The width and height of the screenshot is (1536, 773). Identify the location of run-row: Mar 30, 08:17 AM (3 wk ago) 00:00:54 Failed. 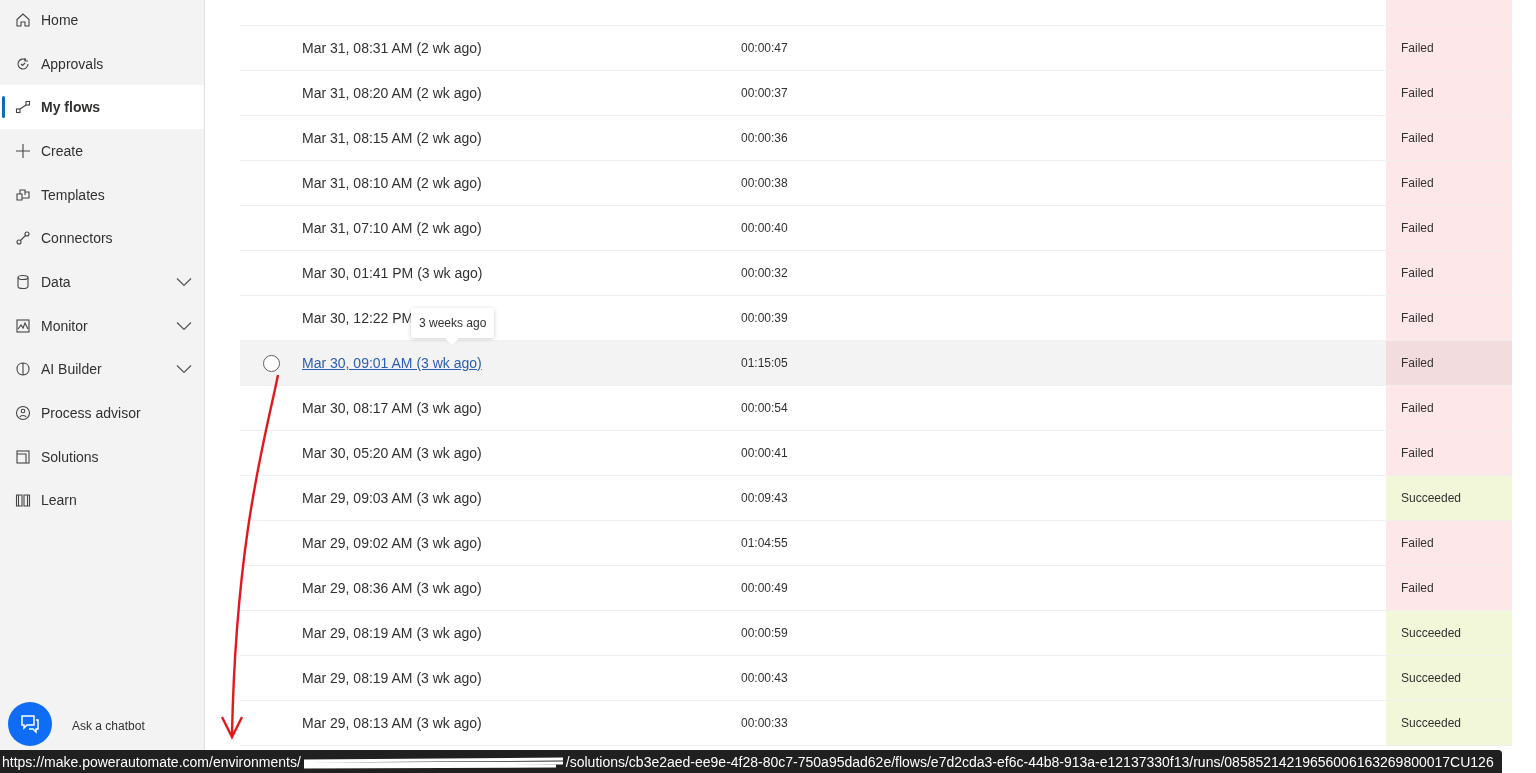
(876, 408).